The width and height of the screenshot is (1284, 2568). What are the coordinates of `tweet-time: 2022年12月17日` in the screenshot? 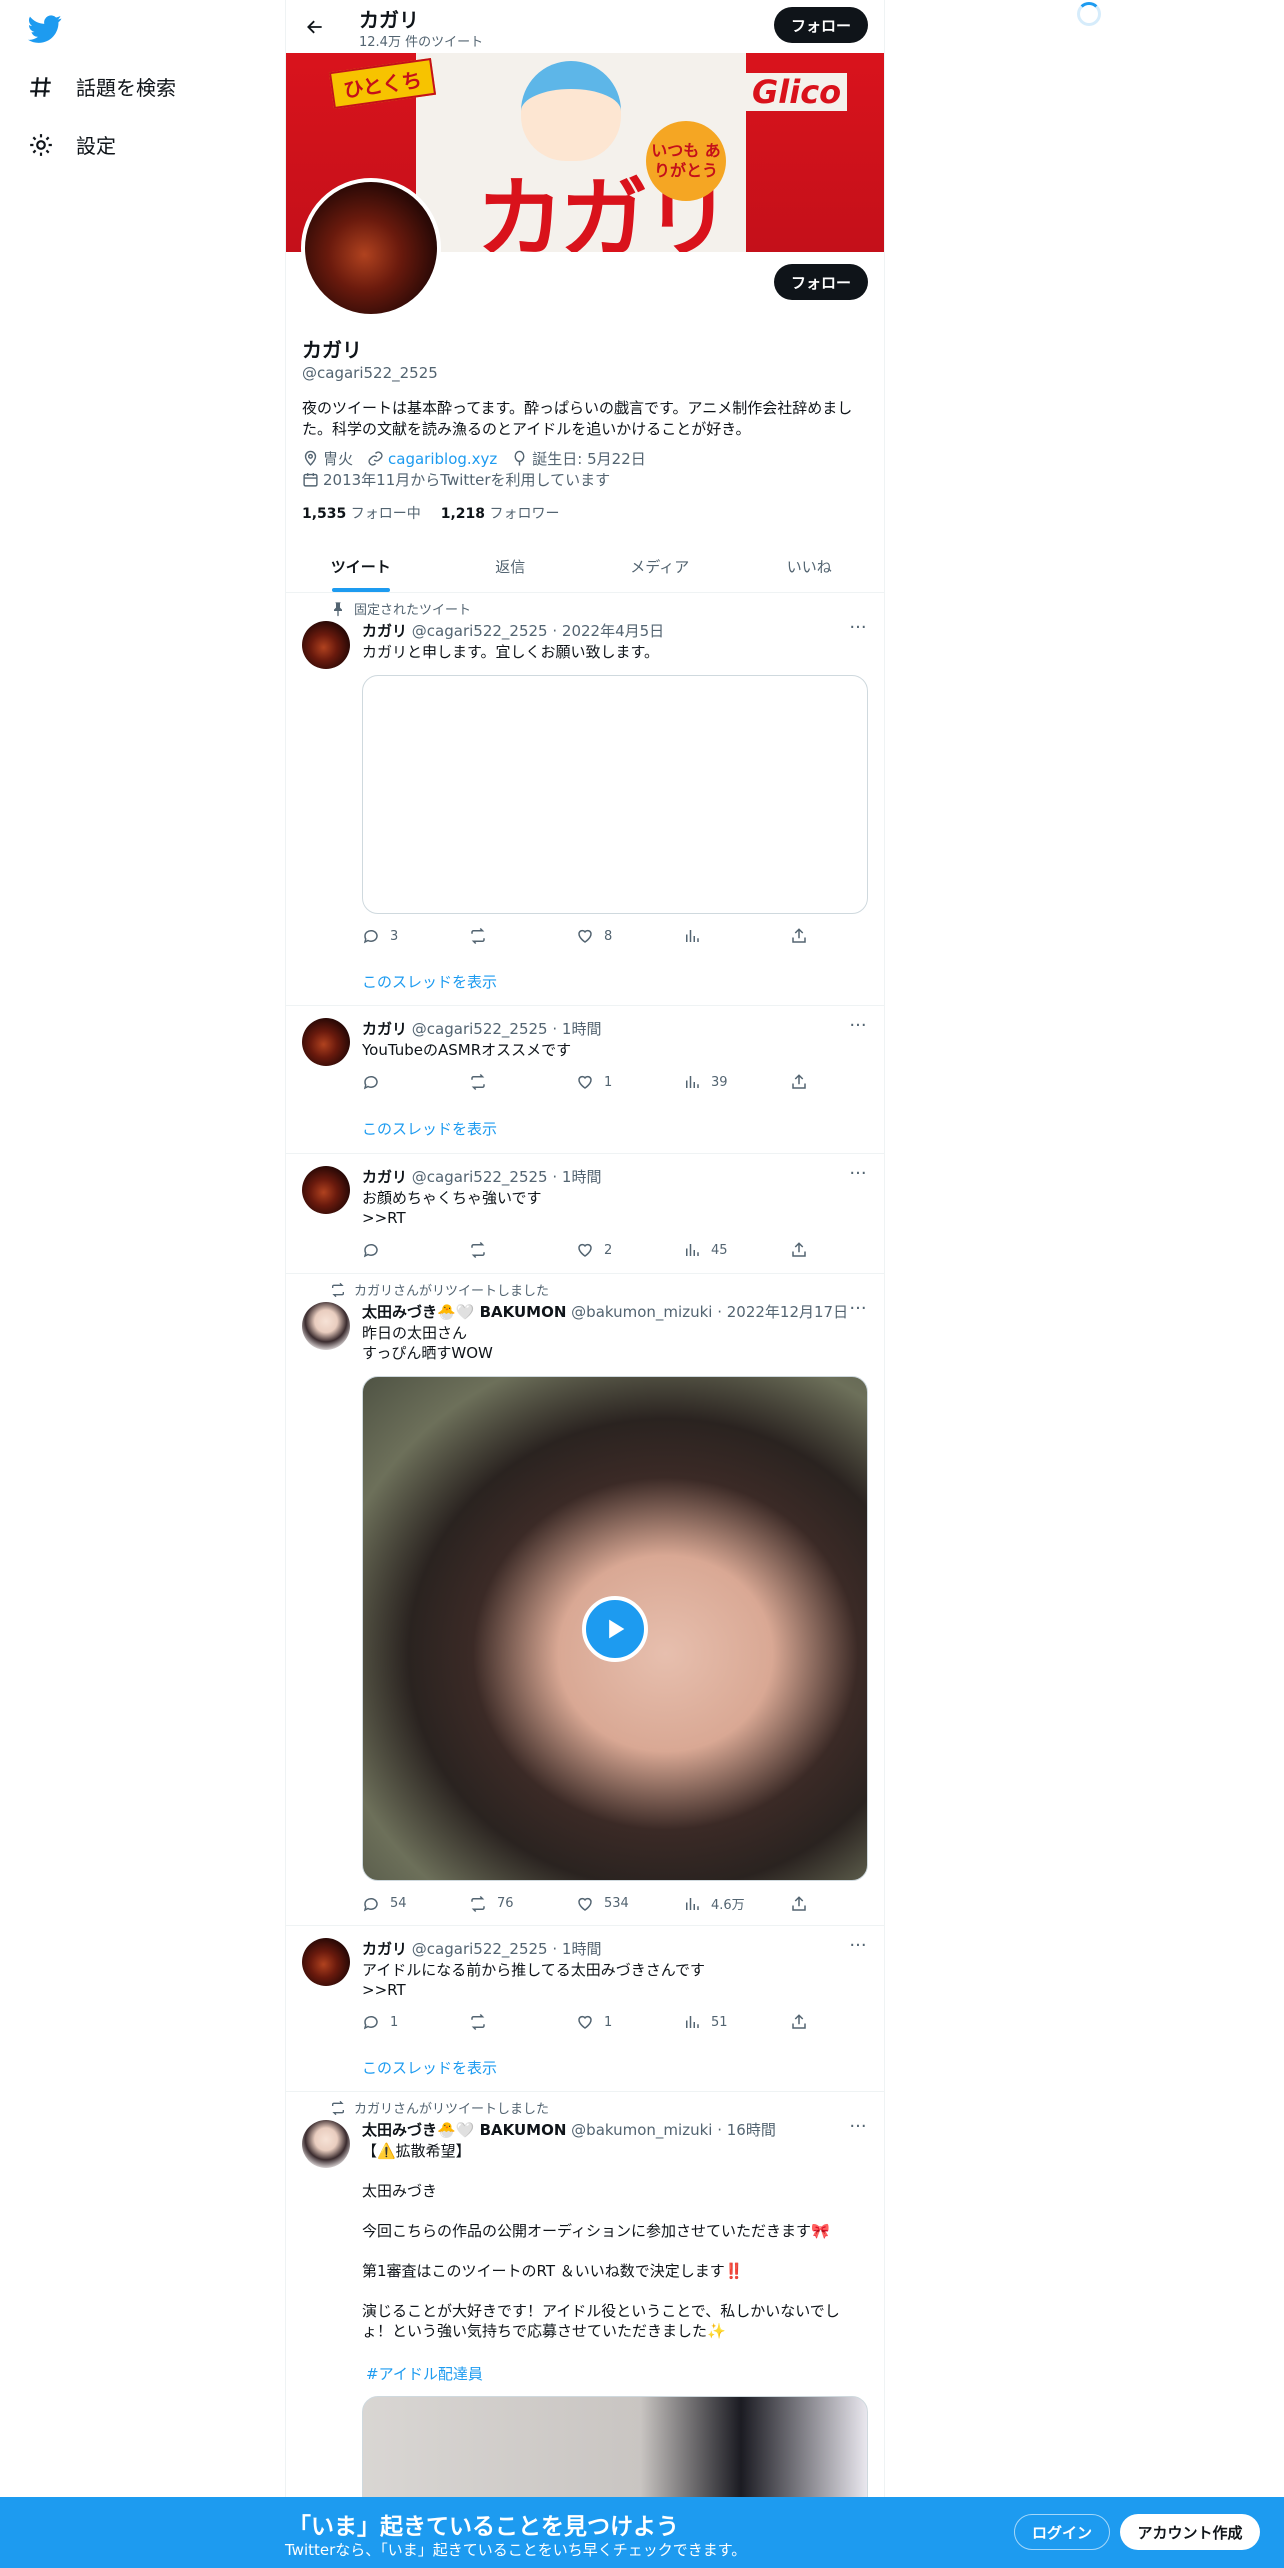 It's located at (787, 1312).